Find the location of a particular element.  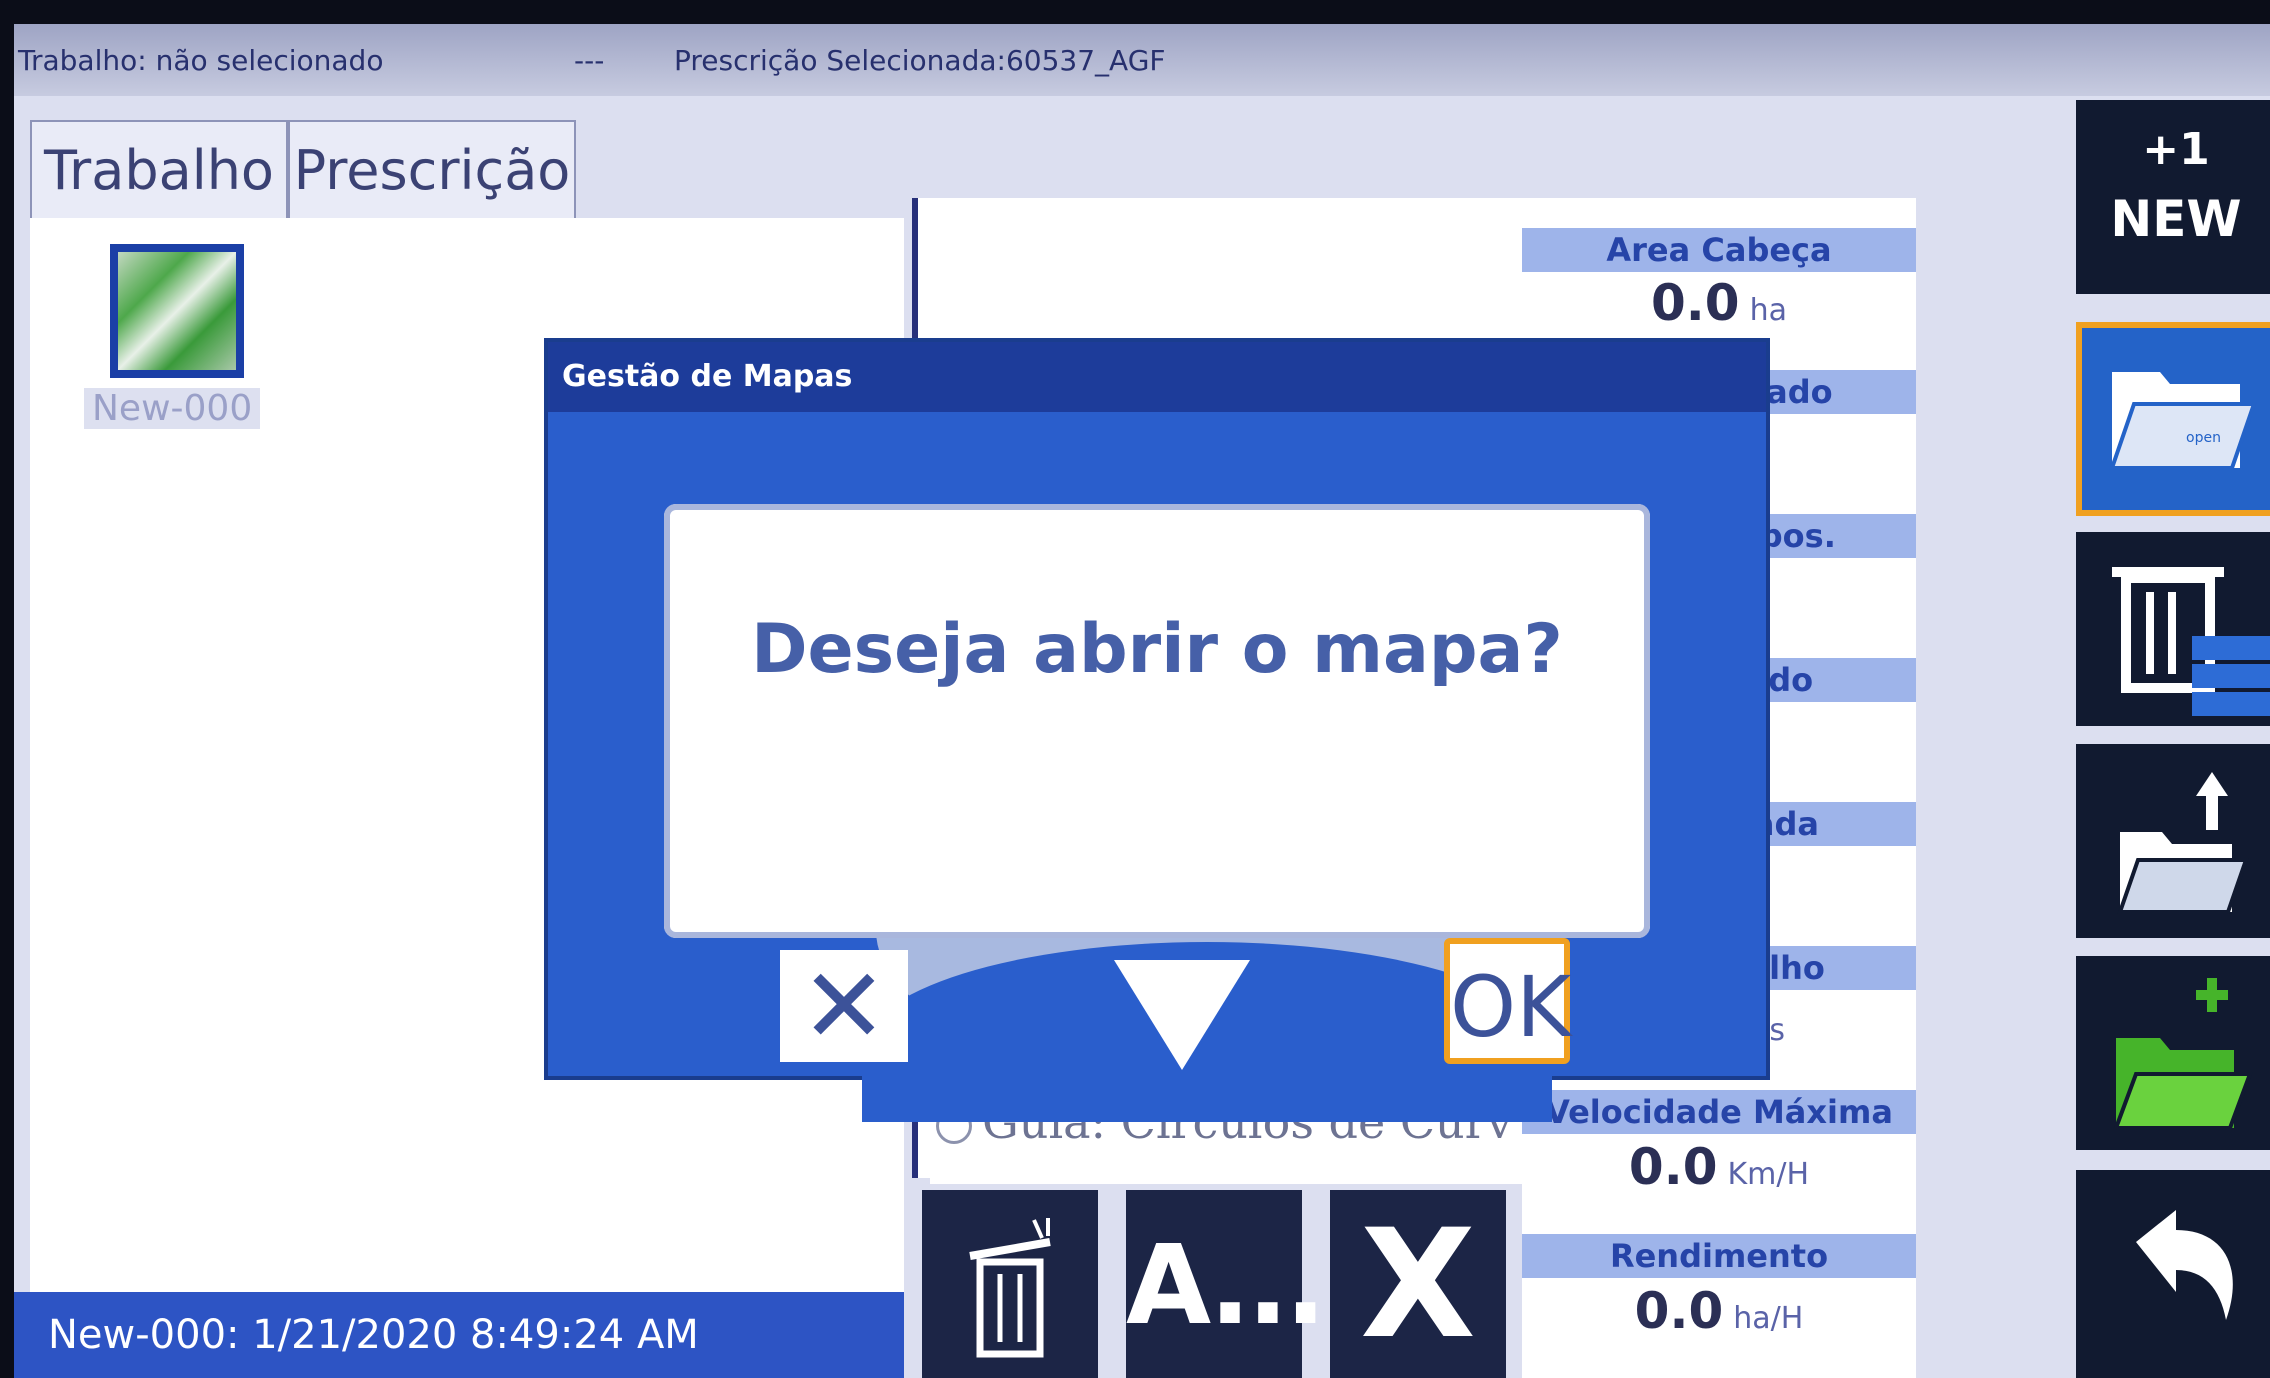

stat-value: 0.0 Km/H is located at coordinates (1719, 1167).